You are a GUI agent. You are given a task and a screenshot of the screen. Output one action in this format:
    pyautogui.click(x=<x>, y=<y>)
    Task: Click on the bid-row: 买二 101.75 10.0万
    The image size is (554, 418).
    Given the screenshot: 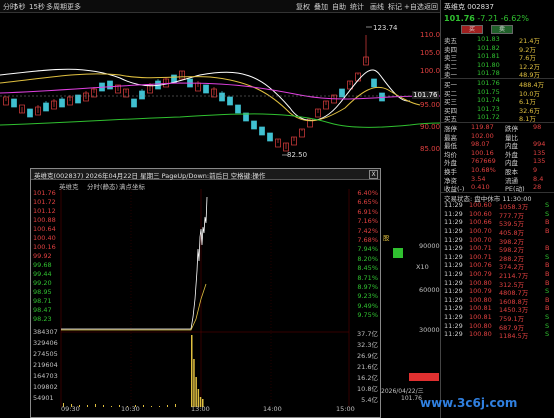 What is the action you would take?
    pyautogui.click(x=492, y=92)
    